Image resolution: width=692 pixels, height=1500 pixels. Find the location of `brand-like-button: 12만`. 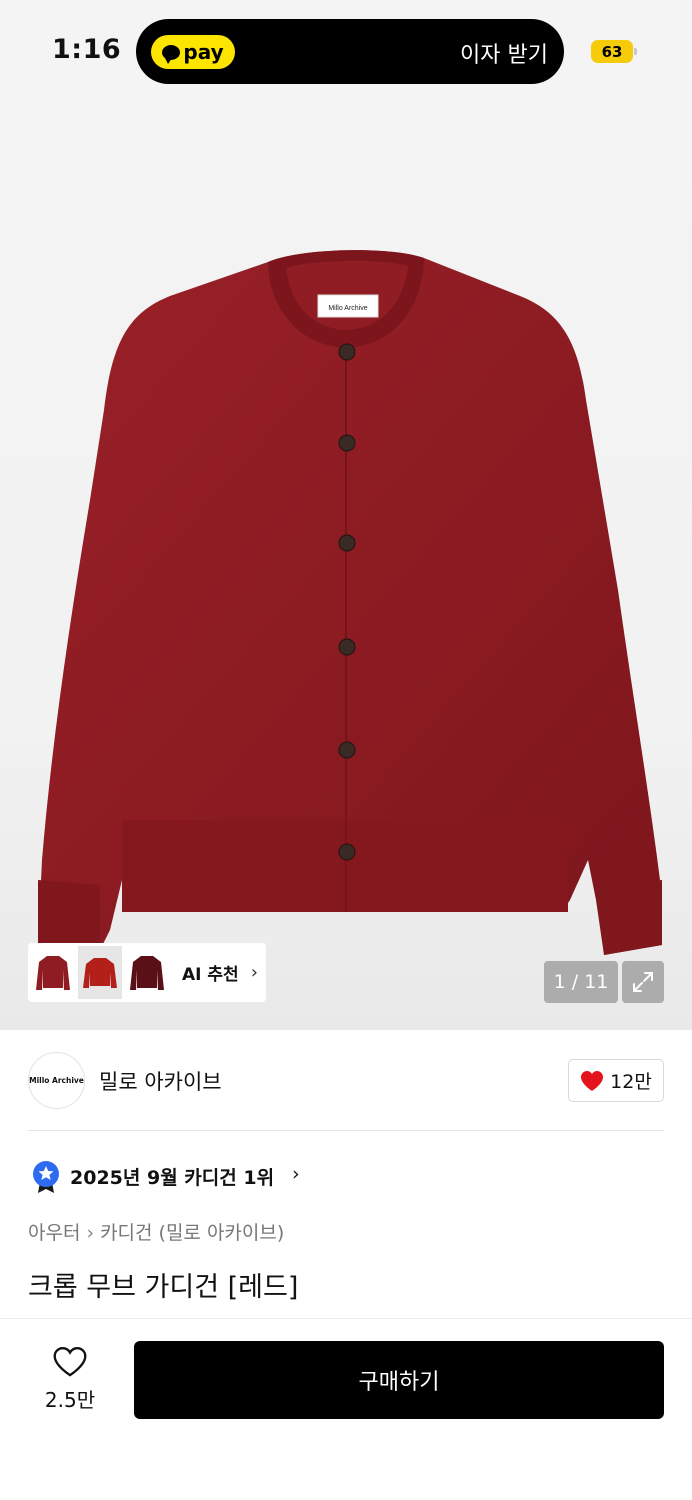

brand-like-button: 12만 is located at coordinates (616, 1080).